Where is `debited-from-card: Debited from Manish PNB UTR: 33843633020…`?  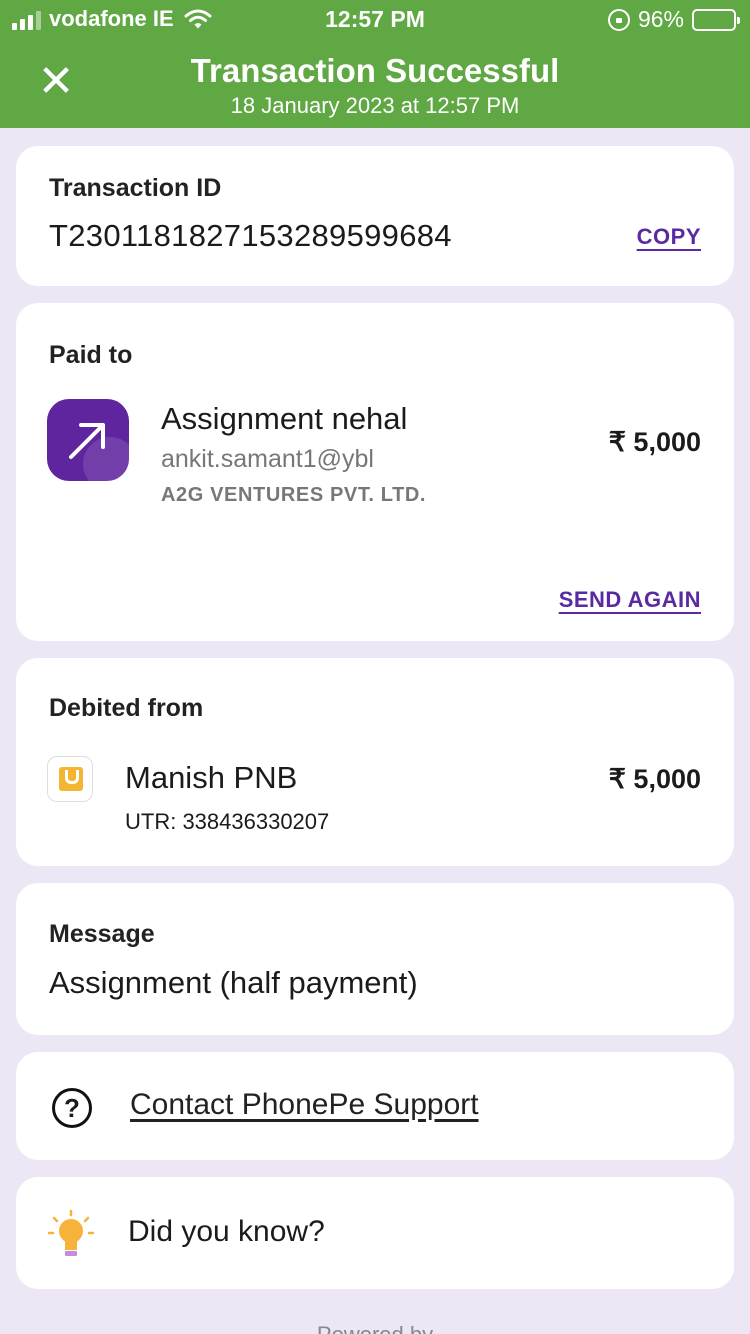 debited-from-card: Debited from Manish PNB UTR: 33843633020… is located at coordinates (375, 762).